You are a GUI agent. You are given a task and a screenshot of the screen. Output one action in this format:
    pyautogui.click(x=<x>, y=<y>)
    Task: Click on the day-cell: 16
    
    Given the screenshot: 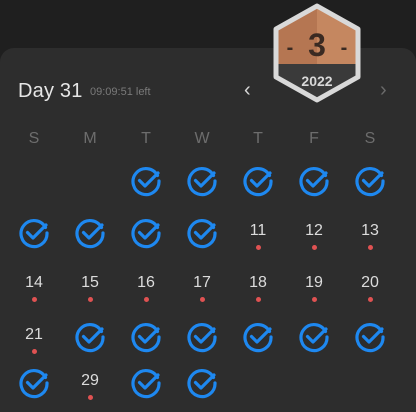 What is the action you would take?
    pyautogui.click(x=146, y=287)
    